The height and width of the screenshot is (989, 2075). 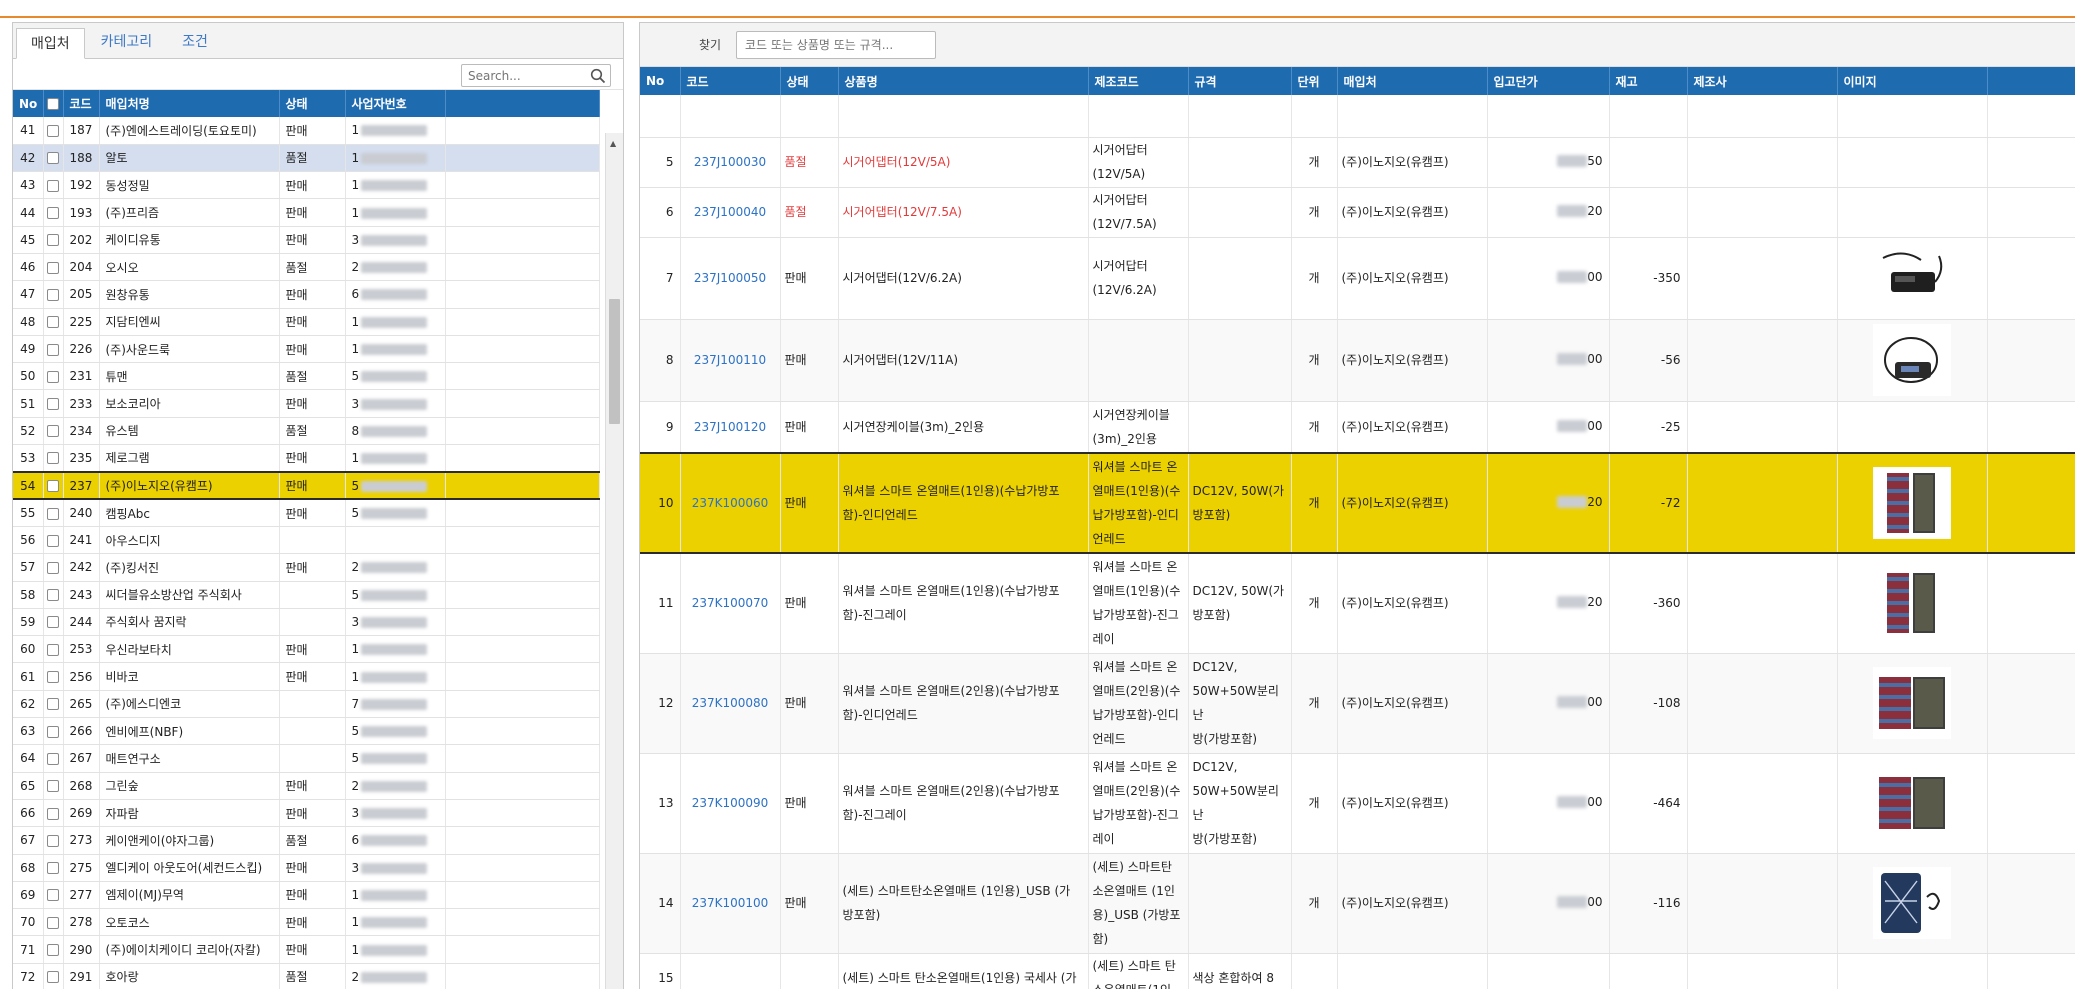 I want to click on table-row: 46 204 오시오 품절 2, so click(x=306, y=267).